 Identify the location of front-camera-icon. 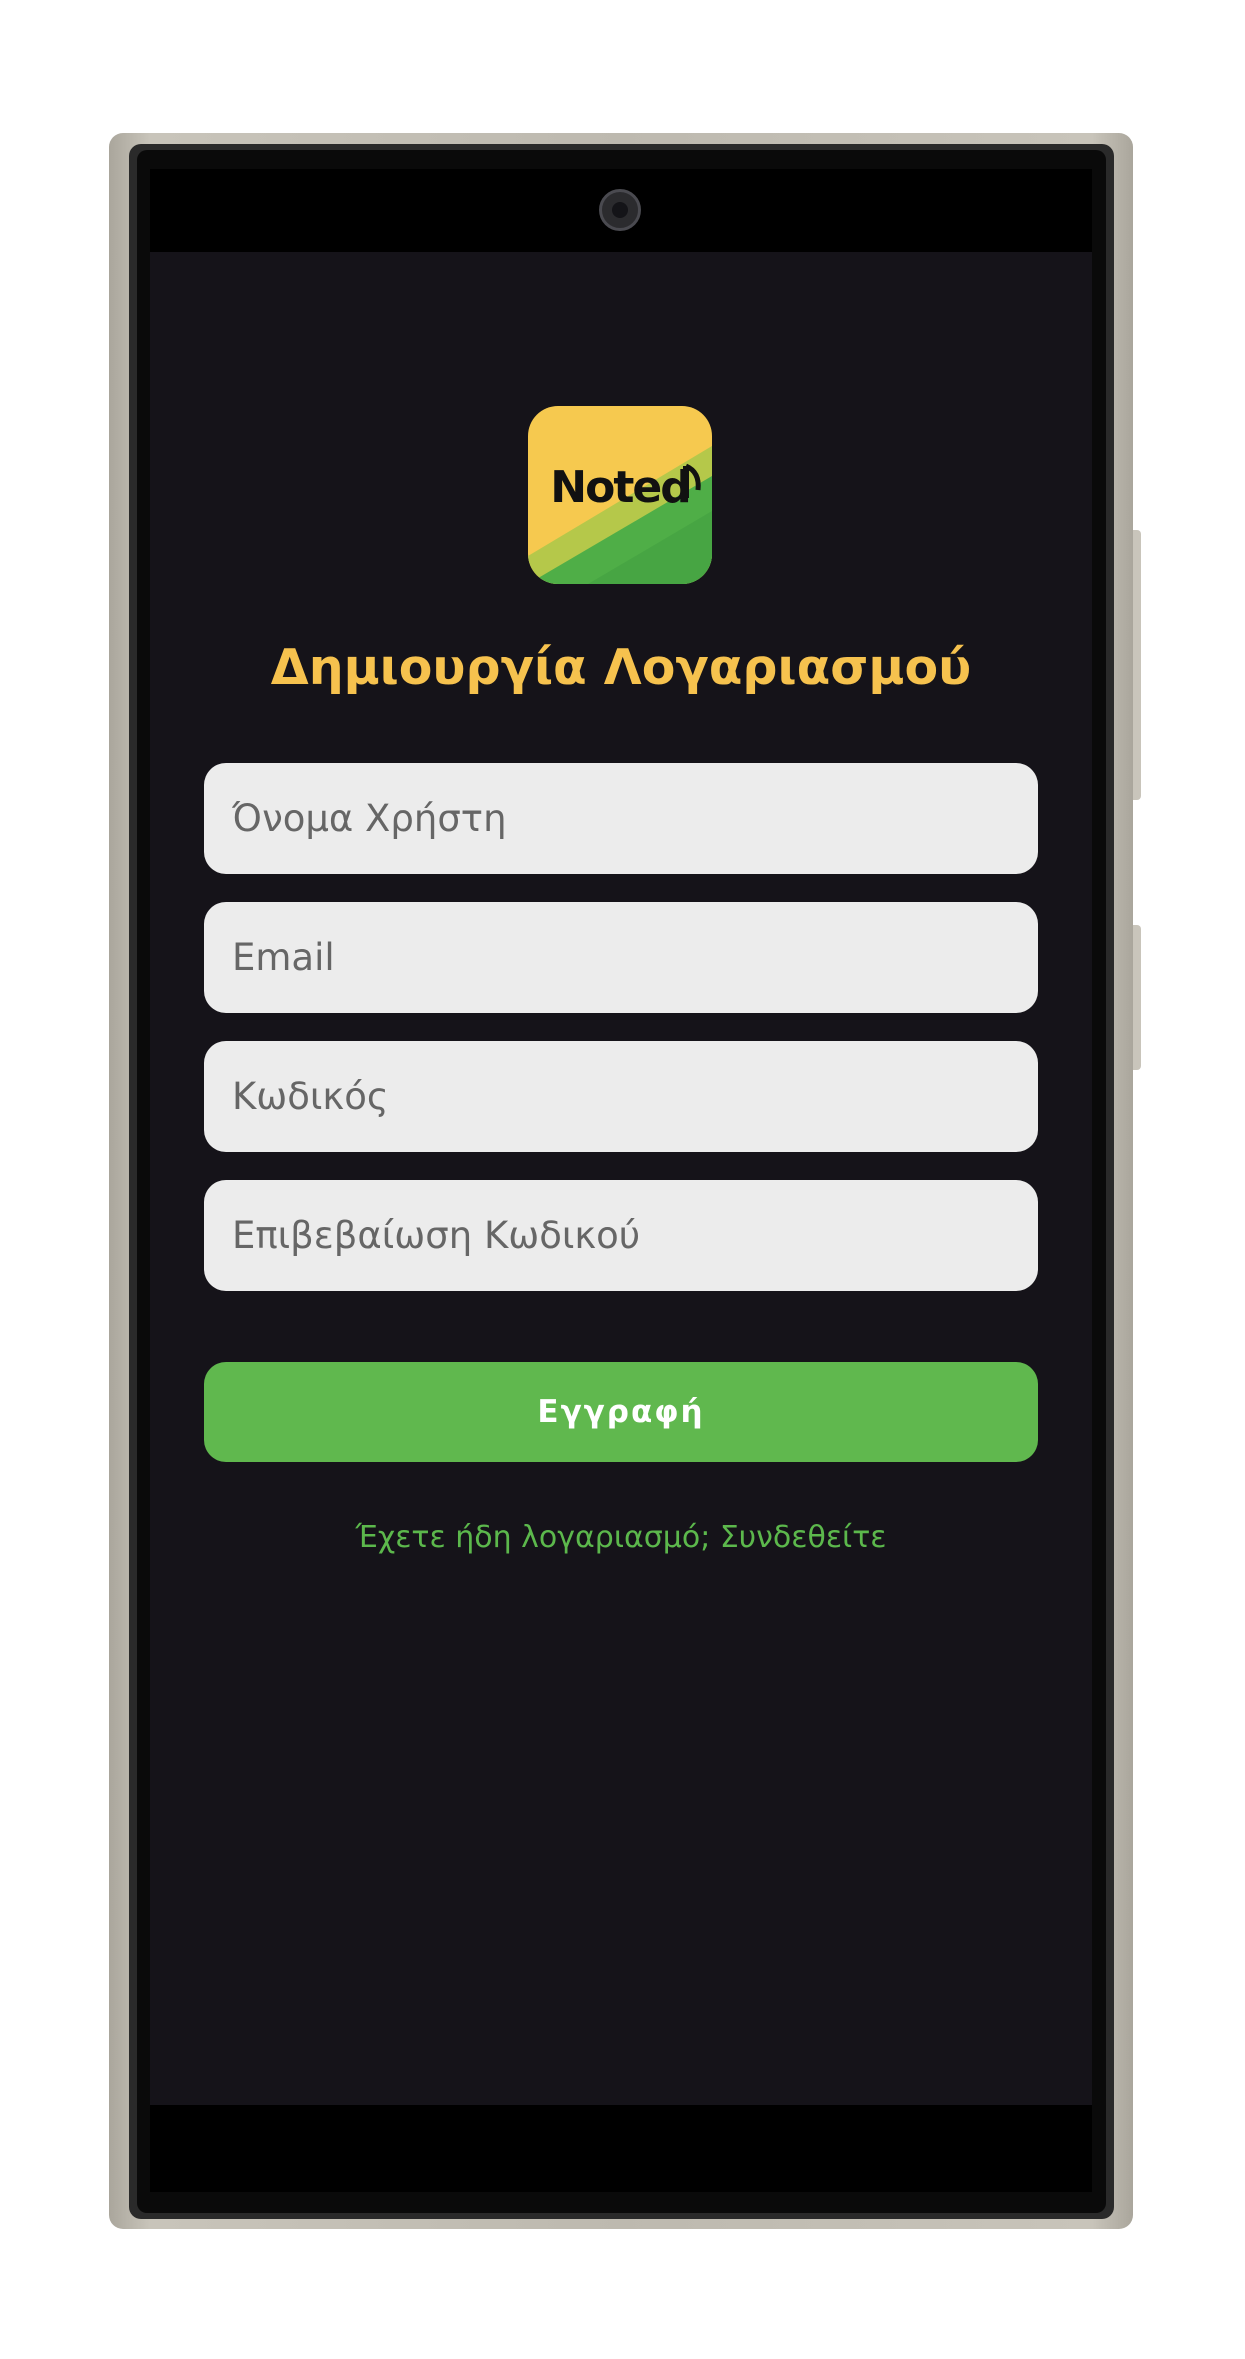
(620, 210).